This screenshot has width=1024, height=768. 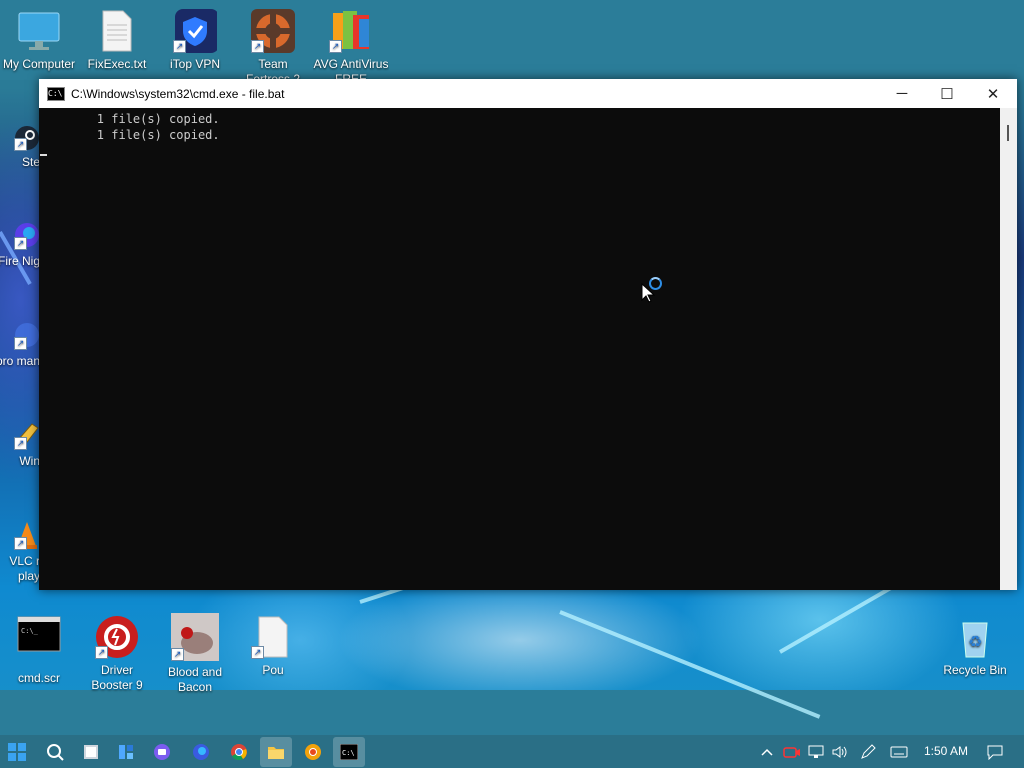 What do you see at coordinates (39, 64) in the screenshot?
I see `desktop-icon-label: My Computer` at bounding box center [39, 64].